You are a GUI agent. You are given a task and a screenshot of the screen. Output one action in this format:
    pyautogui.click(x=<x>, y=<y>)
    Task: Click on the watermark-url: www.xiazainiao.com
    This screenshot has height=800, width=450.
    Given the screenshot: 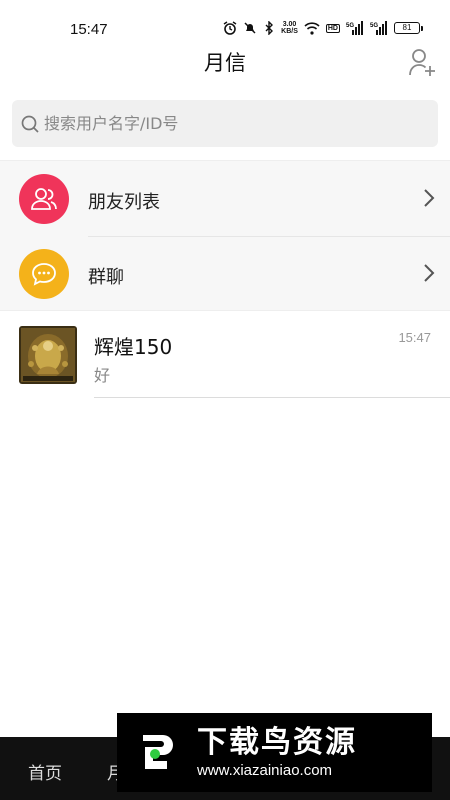 What is the action you would take?
    pyautogui.click(x=265, y=770)
    